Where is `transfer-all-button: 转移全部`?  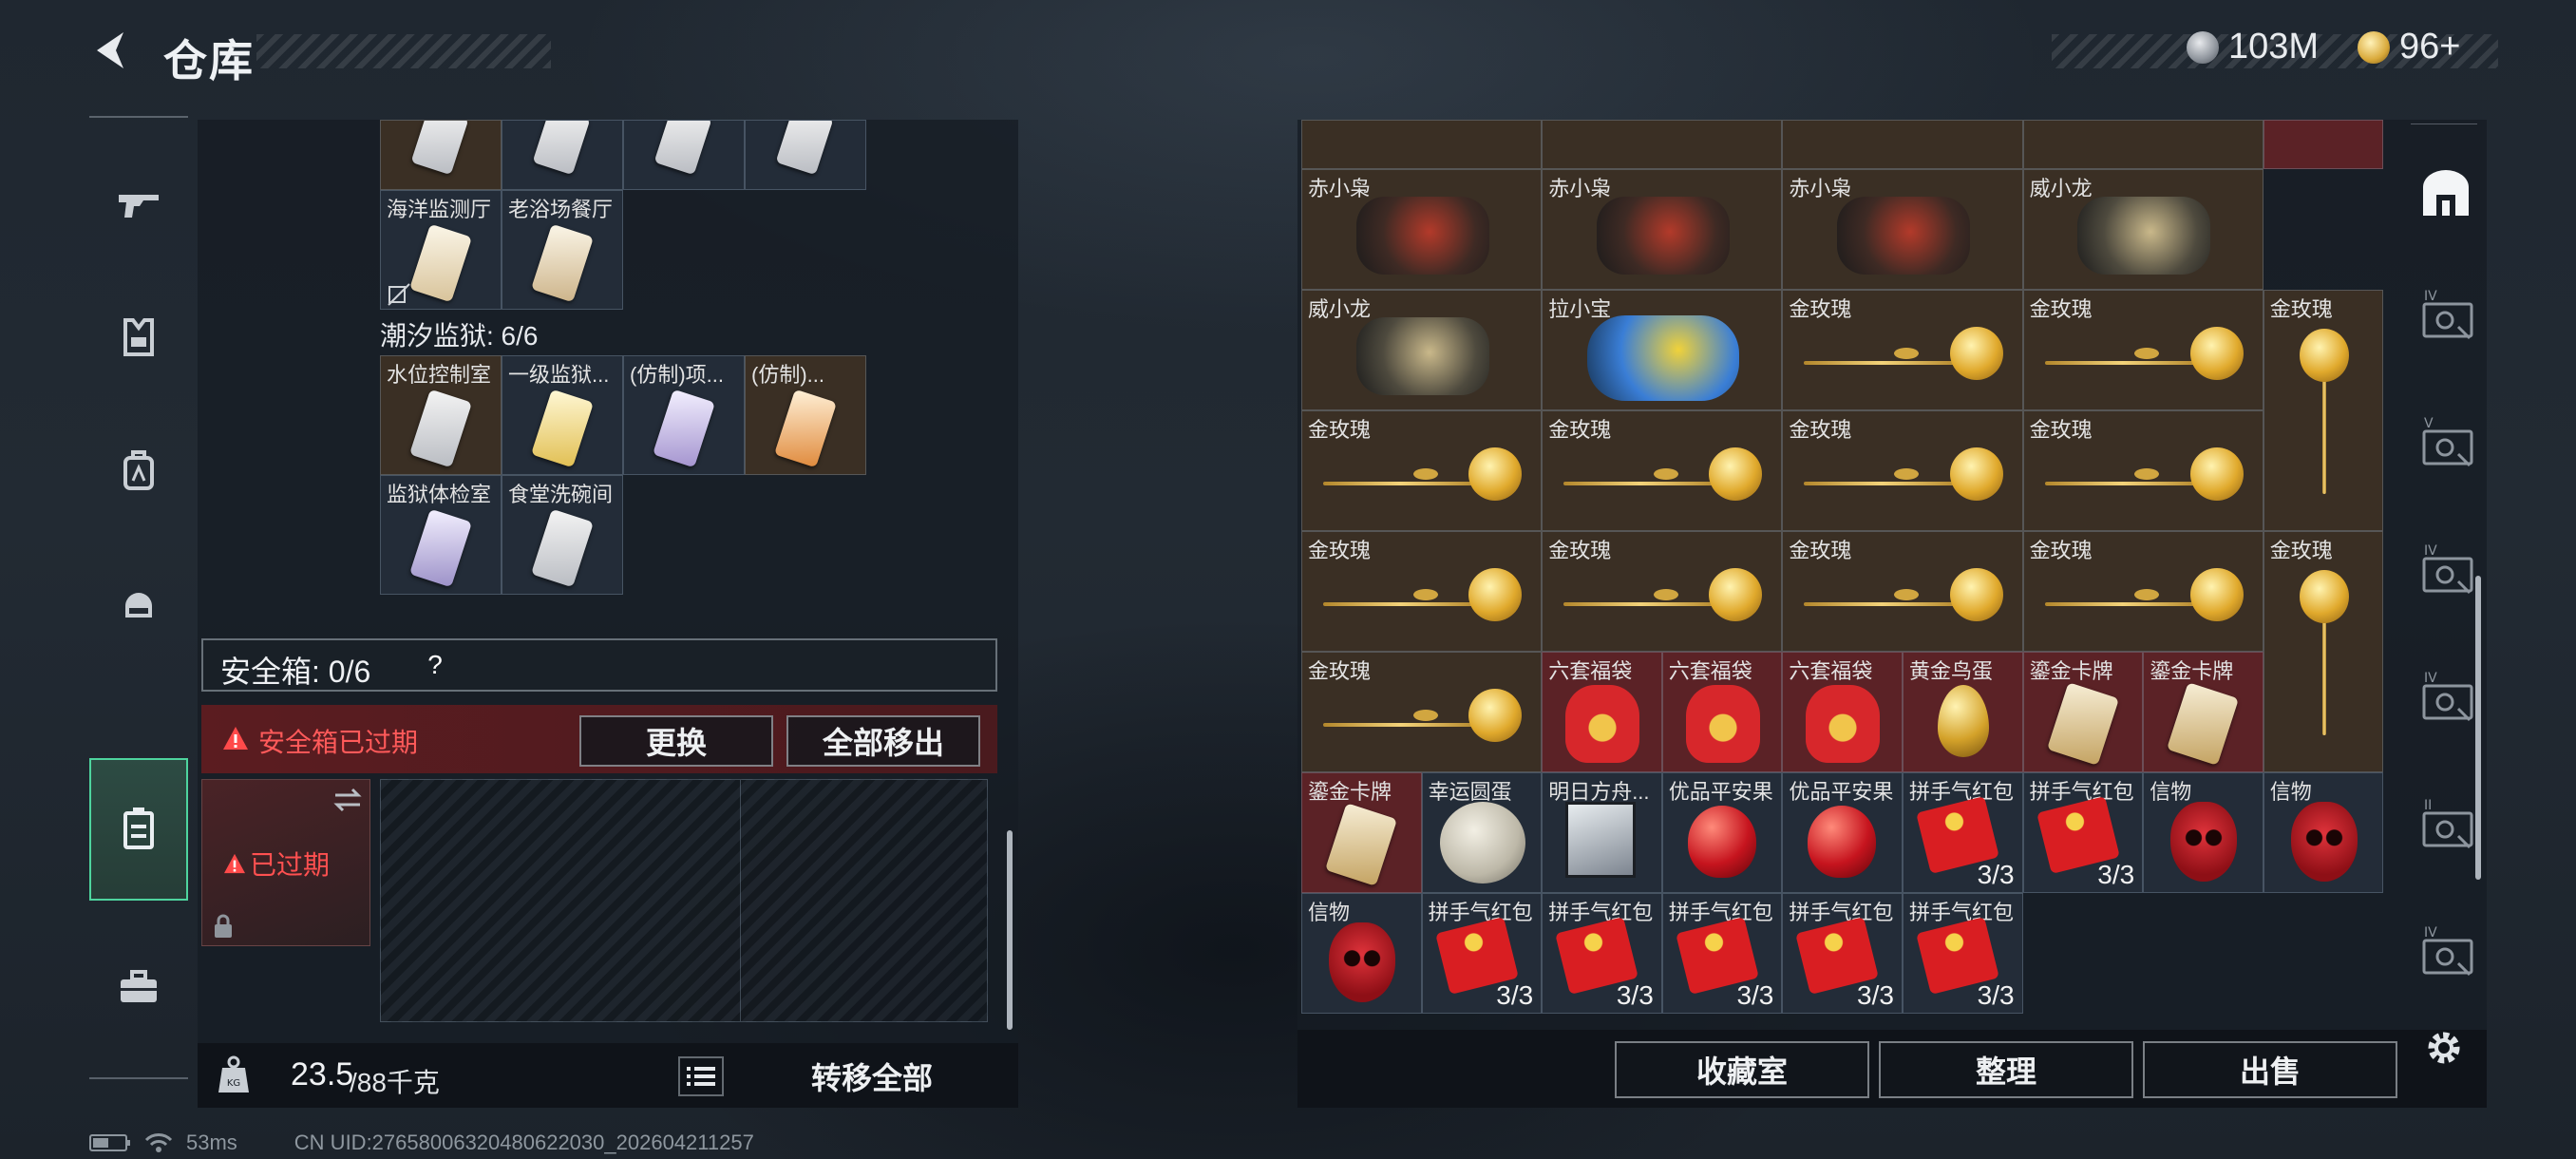 transfer-all-button: 转移全部 is located at coordinates (872, 1076).